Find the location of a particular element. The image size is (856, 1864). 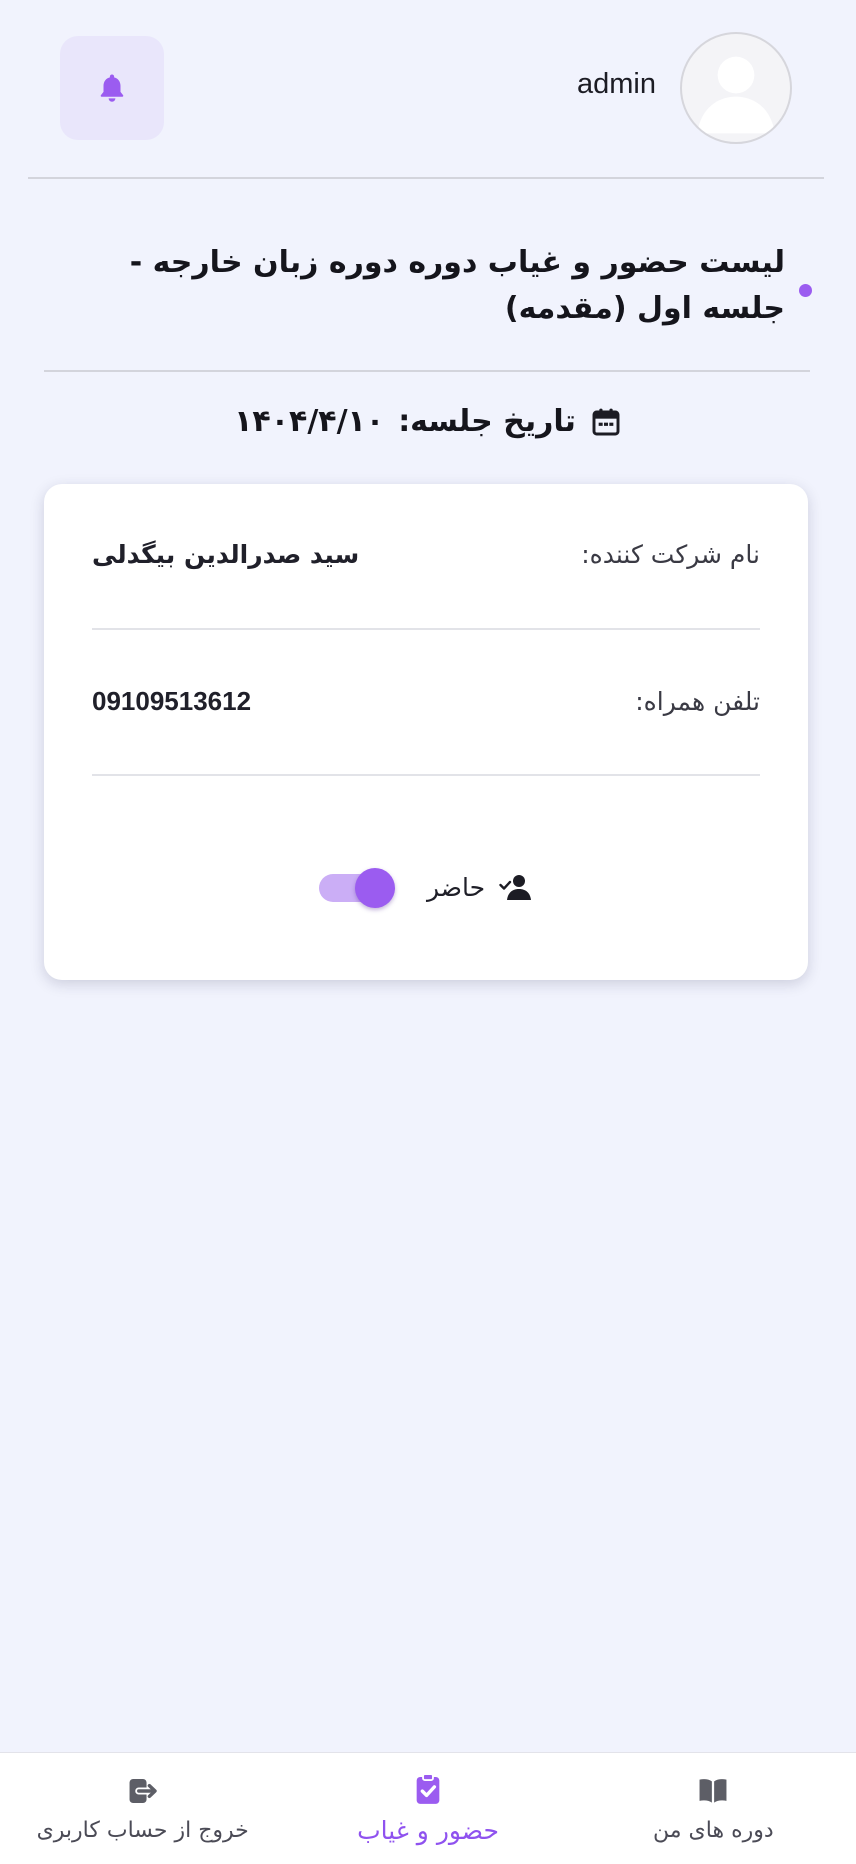

session-date-label: تاریخ جلسه: is located at coordinates (487, 421).